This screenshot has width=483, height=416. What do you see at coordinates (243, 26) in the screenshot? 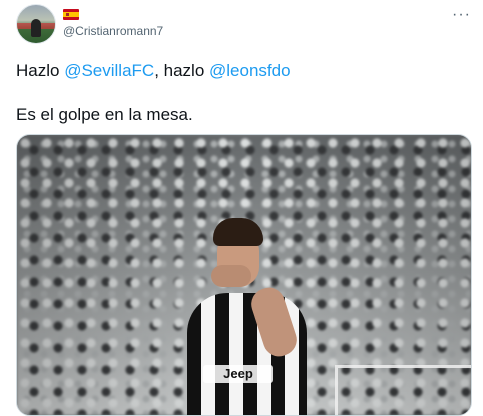
I see `tweet-header: @Cristianromann7 ···` at bounding box center [243, 26].